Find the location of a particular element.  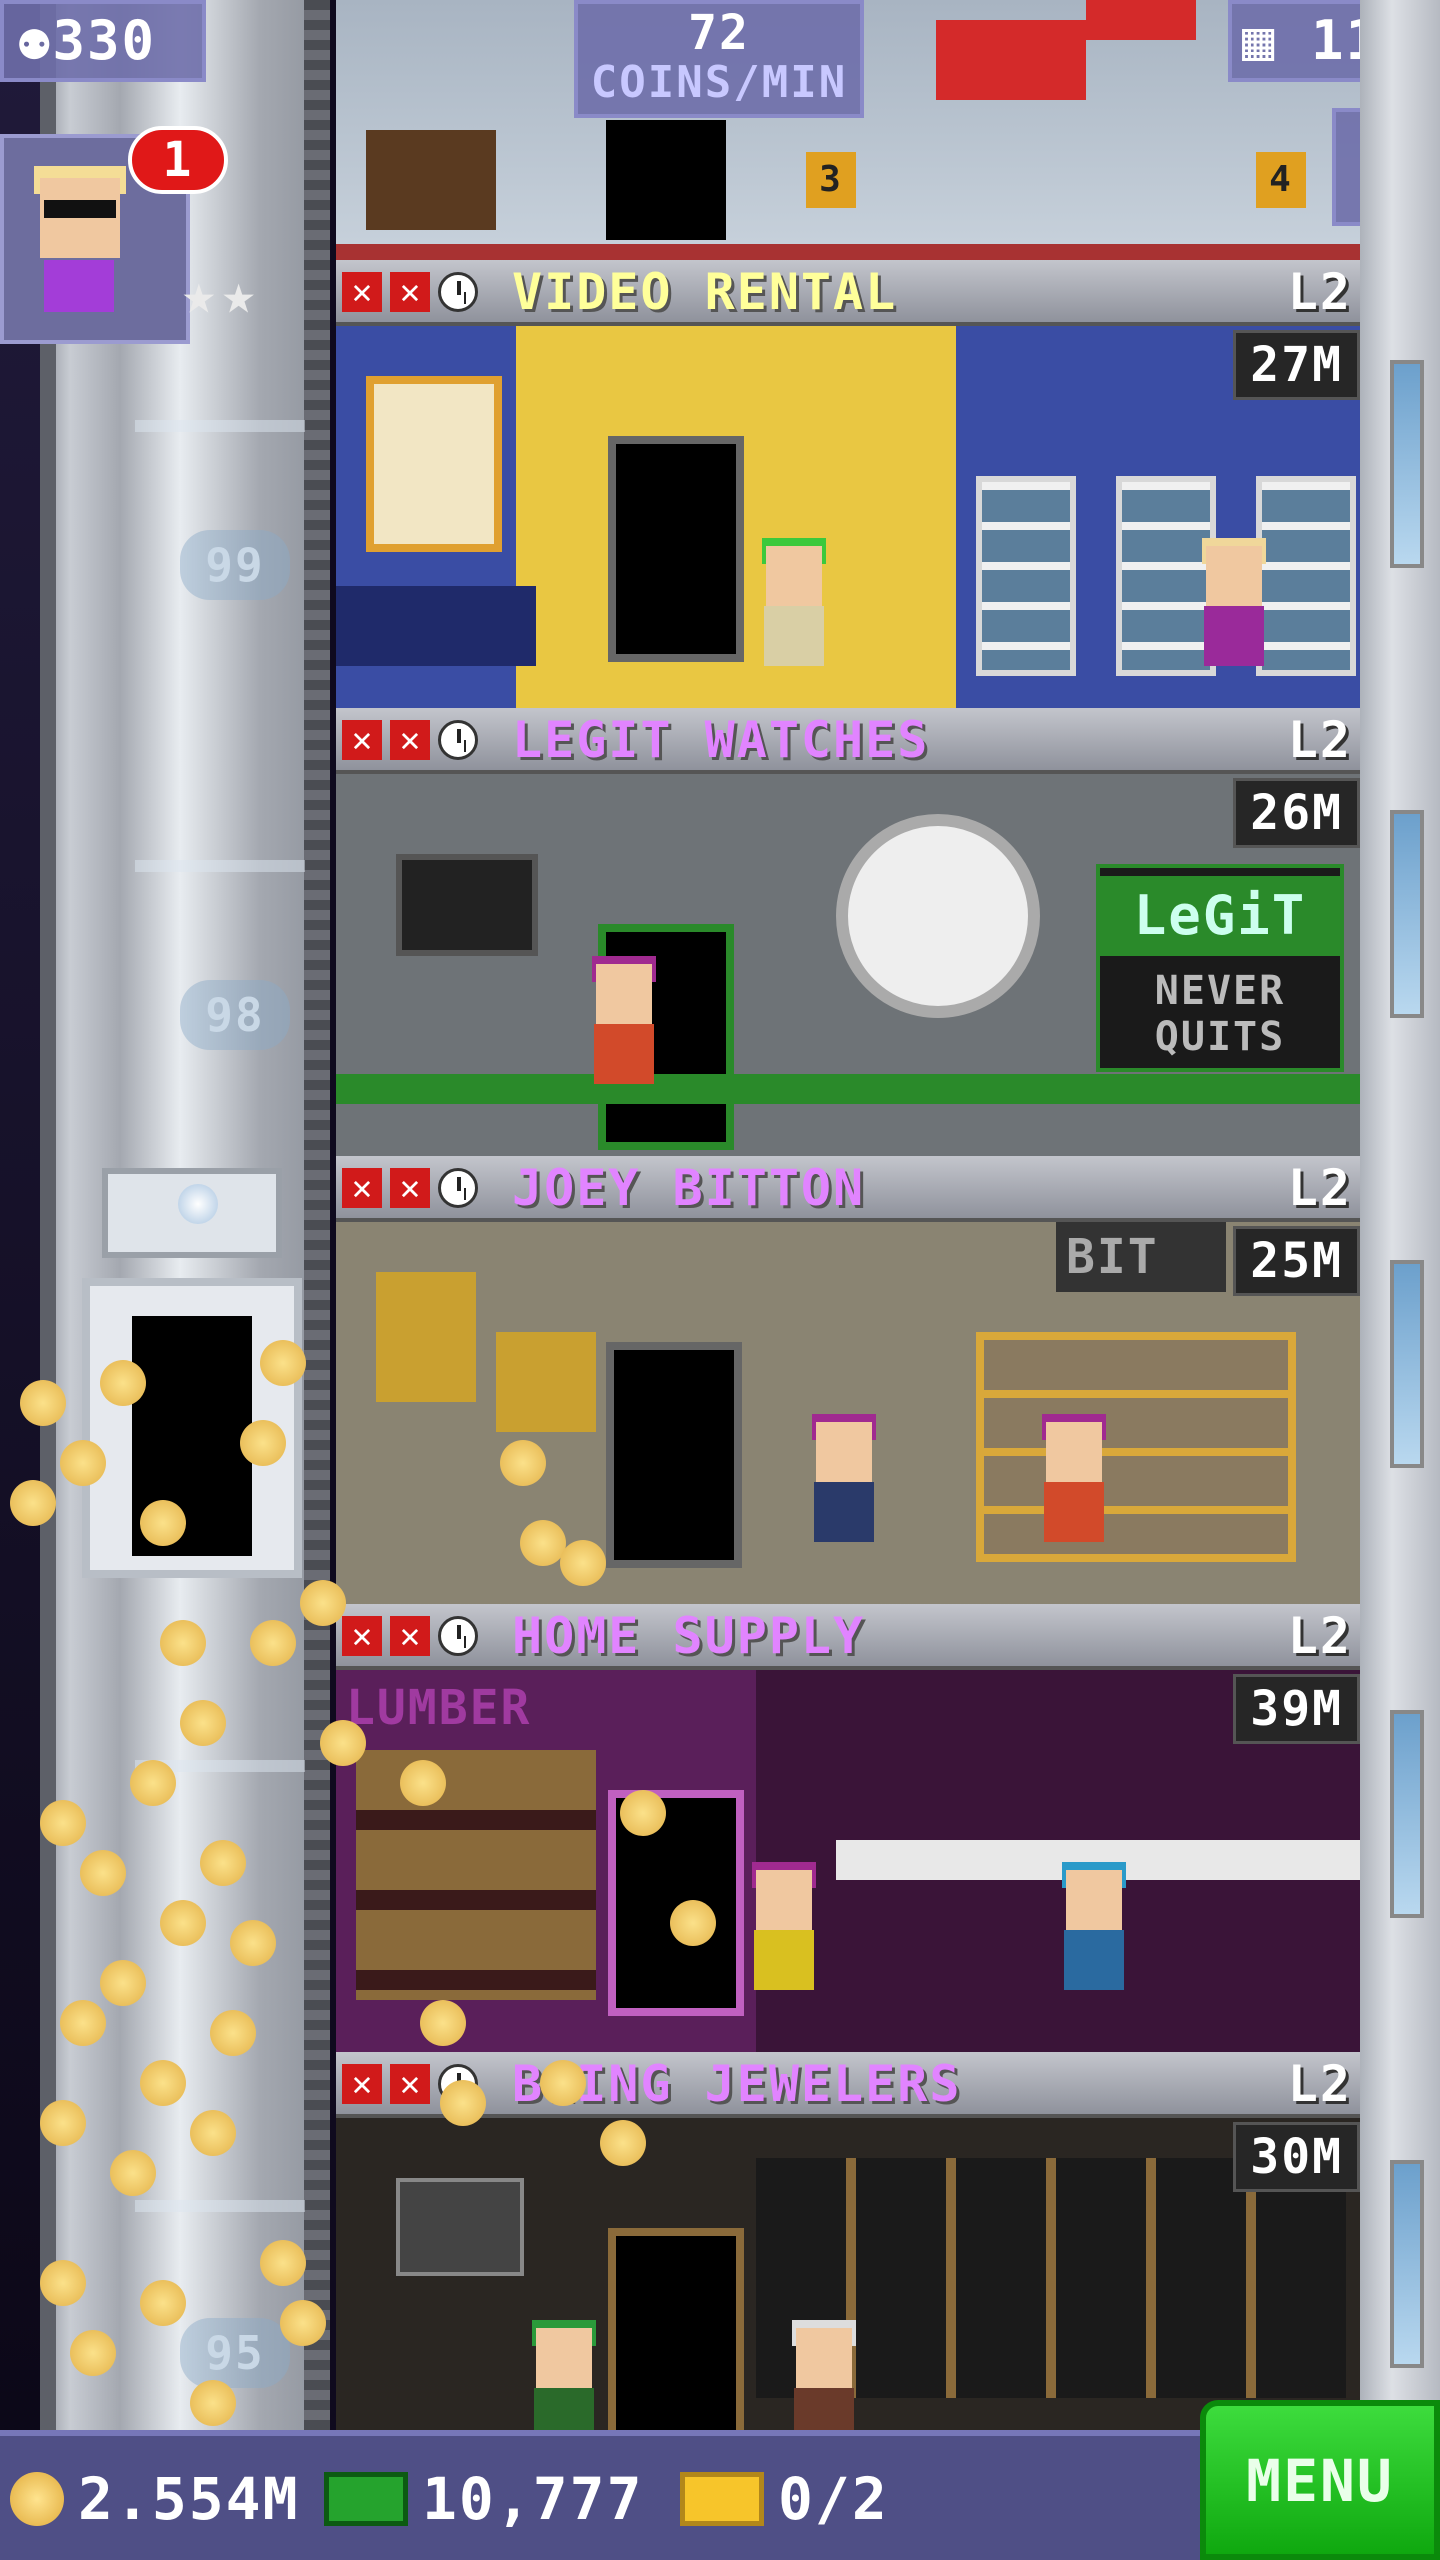

notification-badge: 1 is located at coordinates (178, 160).